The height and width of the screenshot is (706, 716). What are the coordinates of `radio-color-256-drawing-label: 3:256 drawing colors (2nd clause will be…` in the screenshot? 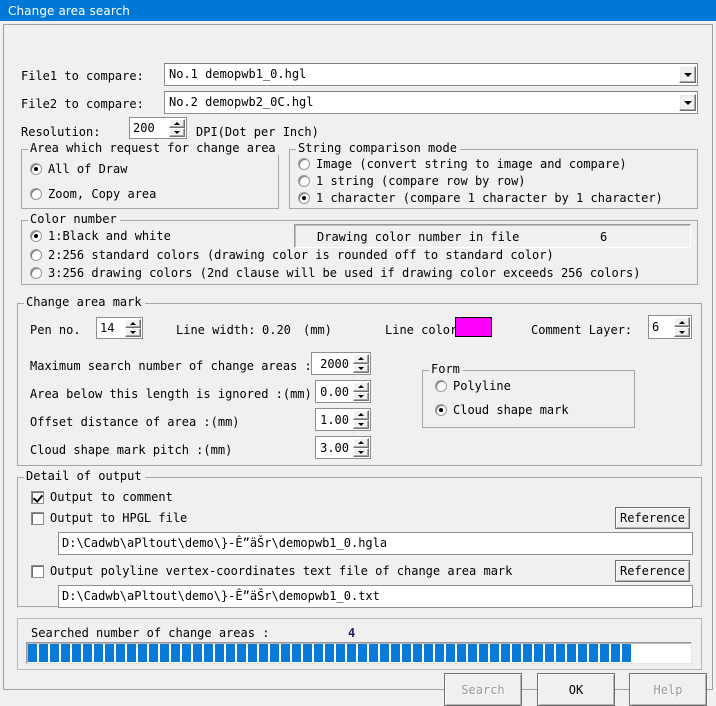 It's located at (344, 273).